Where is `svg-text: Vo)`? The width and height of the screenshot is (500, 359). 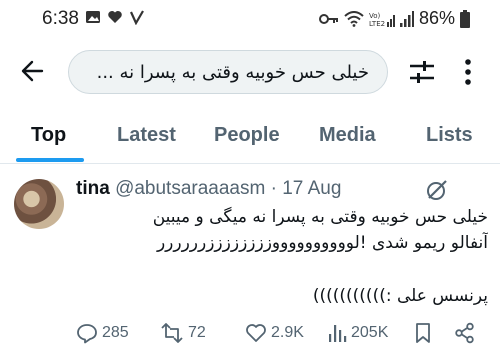 svg-text: Vo) is located at coordinates (375, 16).